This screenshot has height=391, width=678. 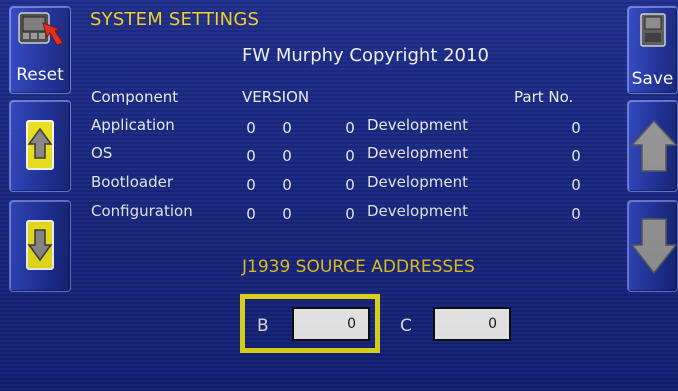 What do you see at coordinates (331, 324) in the screenshot?
I see `address-b-field: 0` at bounding box center [331, 324].